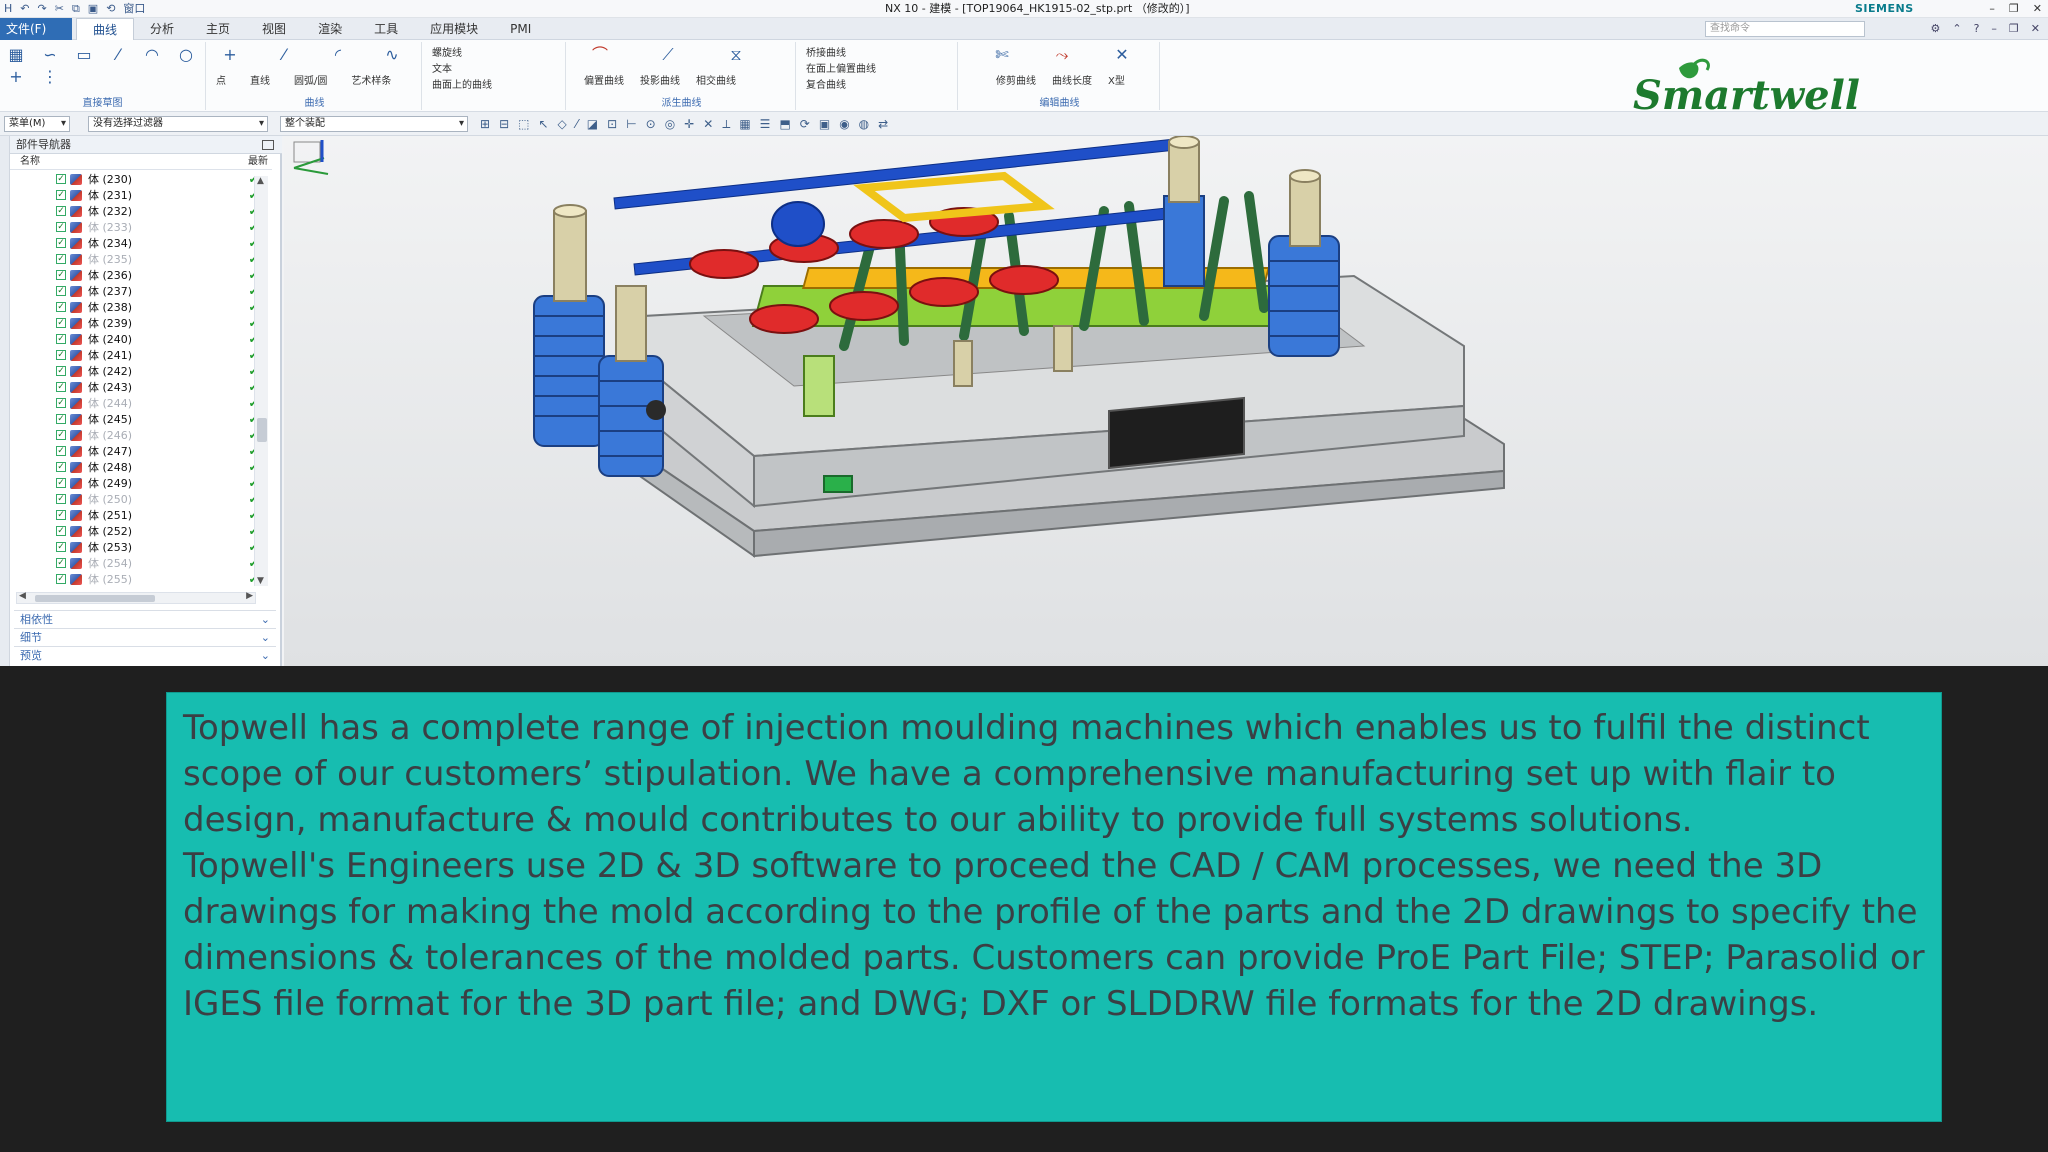 Image resolution: width=2048 pixels, height=1152 pixels. Describe the element at coordinates (670, 124) in the screenshot. I see `snap-quadrant-icon: ◎` at that location.